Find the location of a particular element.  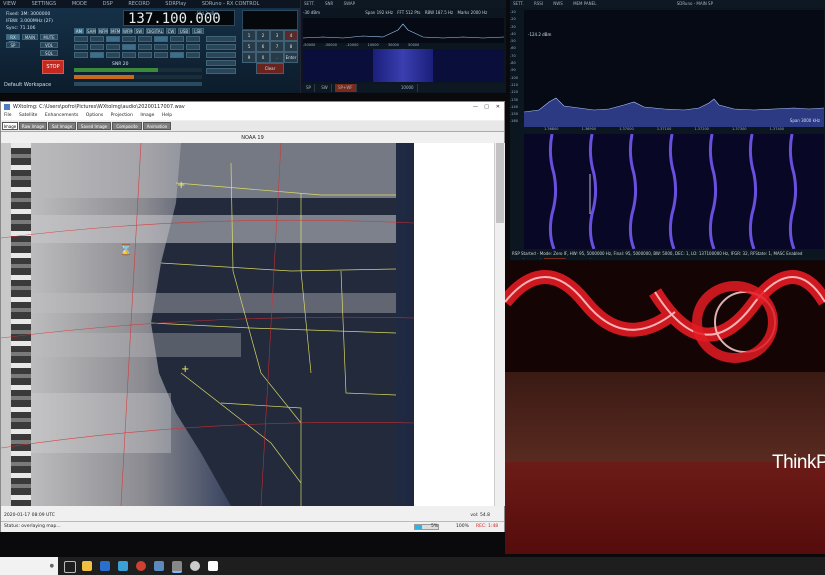

mode-digital: DIGITAL is located at coordinates (155, 31).